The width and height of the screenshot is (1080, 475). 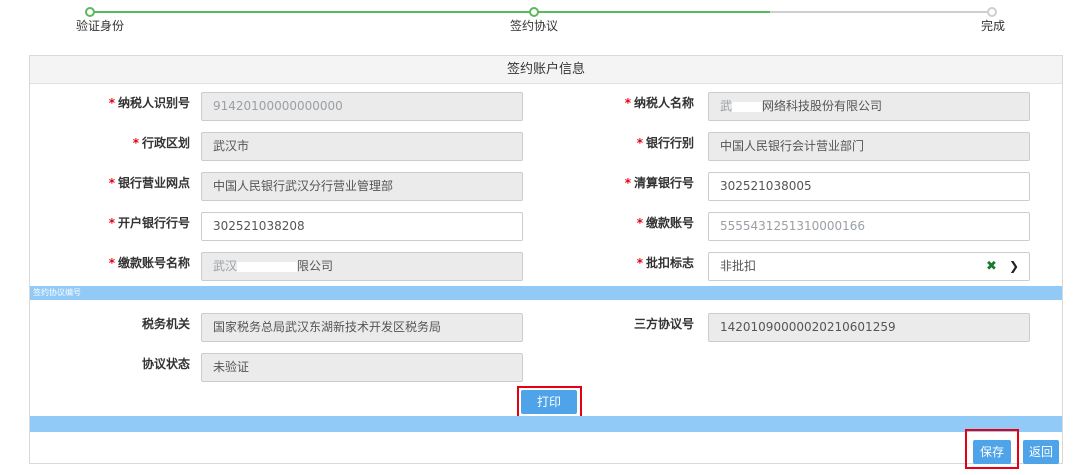 What do you see at coordinates (869, 146) in the screenshot?
I see `bank-branch-field: 中国人民银行会计营业部门` at bounding box center [869, 146].